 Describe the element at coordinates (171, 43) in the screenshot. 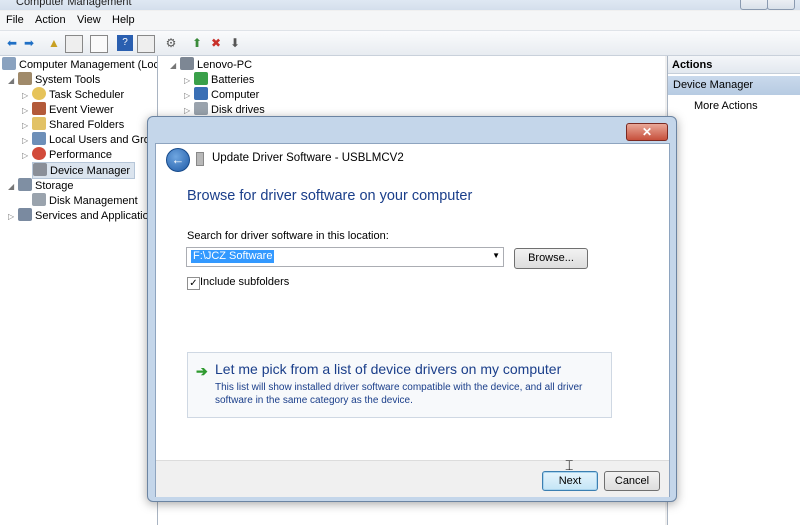

I see `scan-hardware-icon: ⚙` at that location.